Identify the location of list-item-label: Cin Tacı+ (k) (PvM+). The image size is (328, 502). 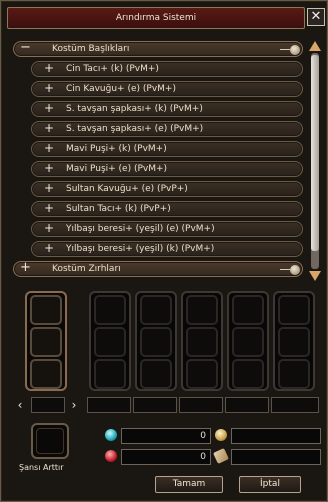
(112, 69).